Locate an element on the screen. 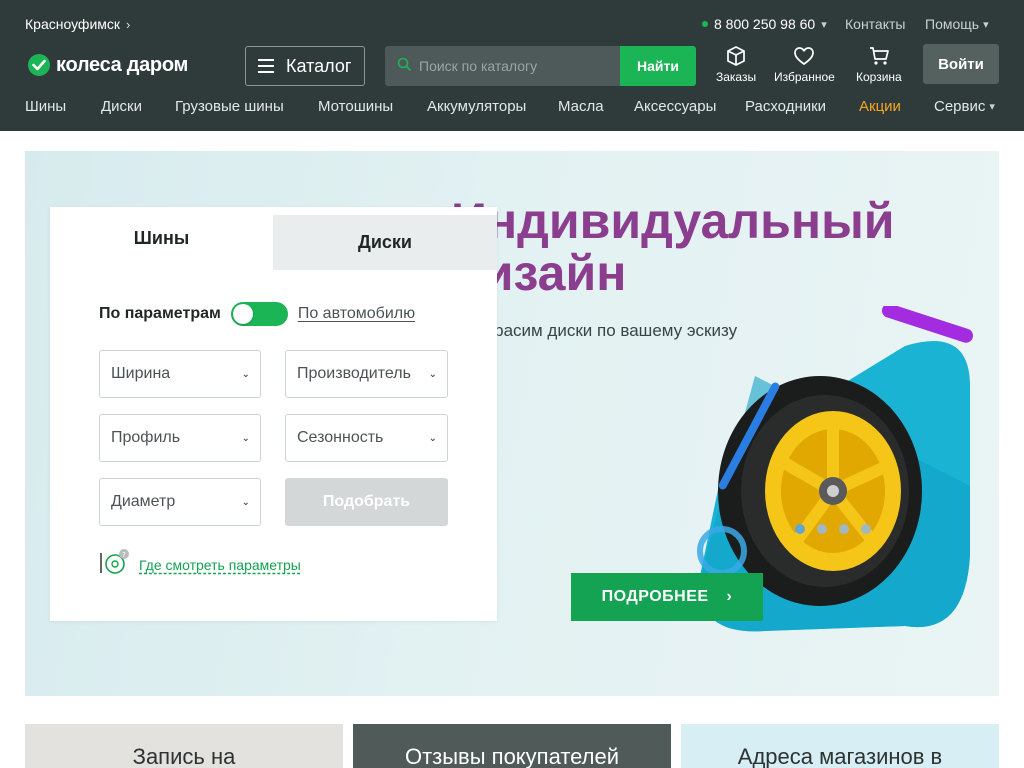 Image resolution: width=1024 pixels, height=768 pixels. nav-item-moto-tires: Мотошины is located at coordinates (355, 106).